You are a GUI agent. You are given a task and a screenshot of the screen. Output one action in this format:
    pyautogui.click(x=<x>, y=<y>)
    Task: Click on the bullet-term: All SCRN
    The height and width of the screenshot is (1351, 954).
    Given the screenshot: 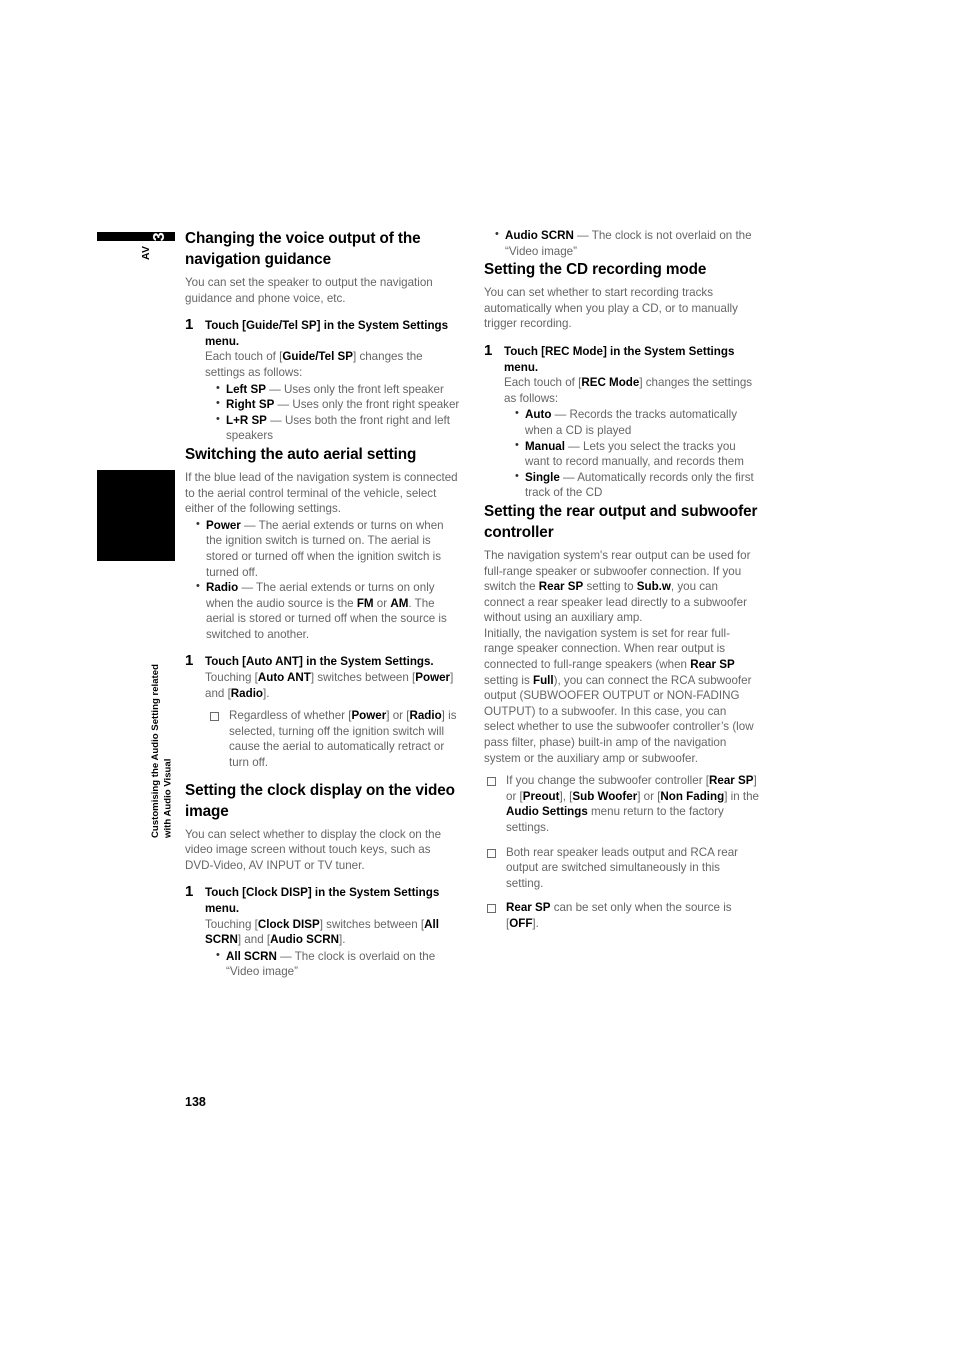 What is the action you would take?
    pyautogui.click(x=251, y=956)
    